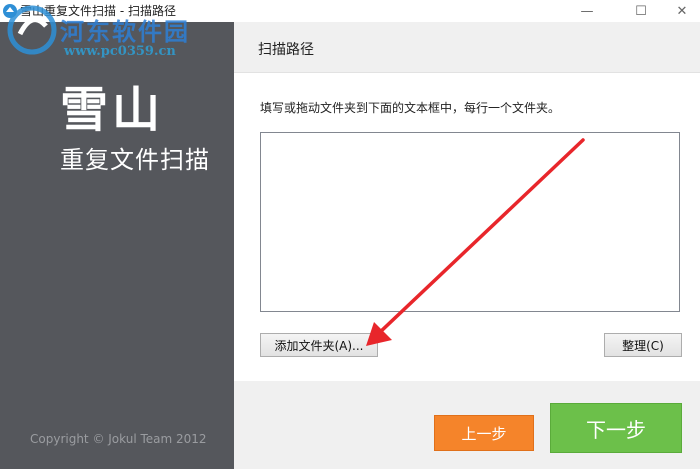 This screenshot has width=700, height=469. Describe the element at coordinates (643, 345) in the screenshot. I see `tidy-button: 整理(C)` at that location.